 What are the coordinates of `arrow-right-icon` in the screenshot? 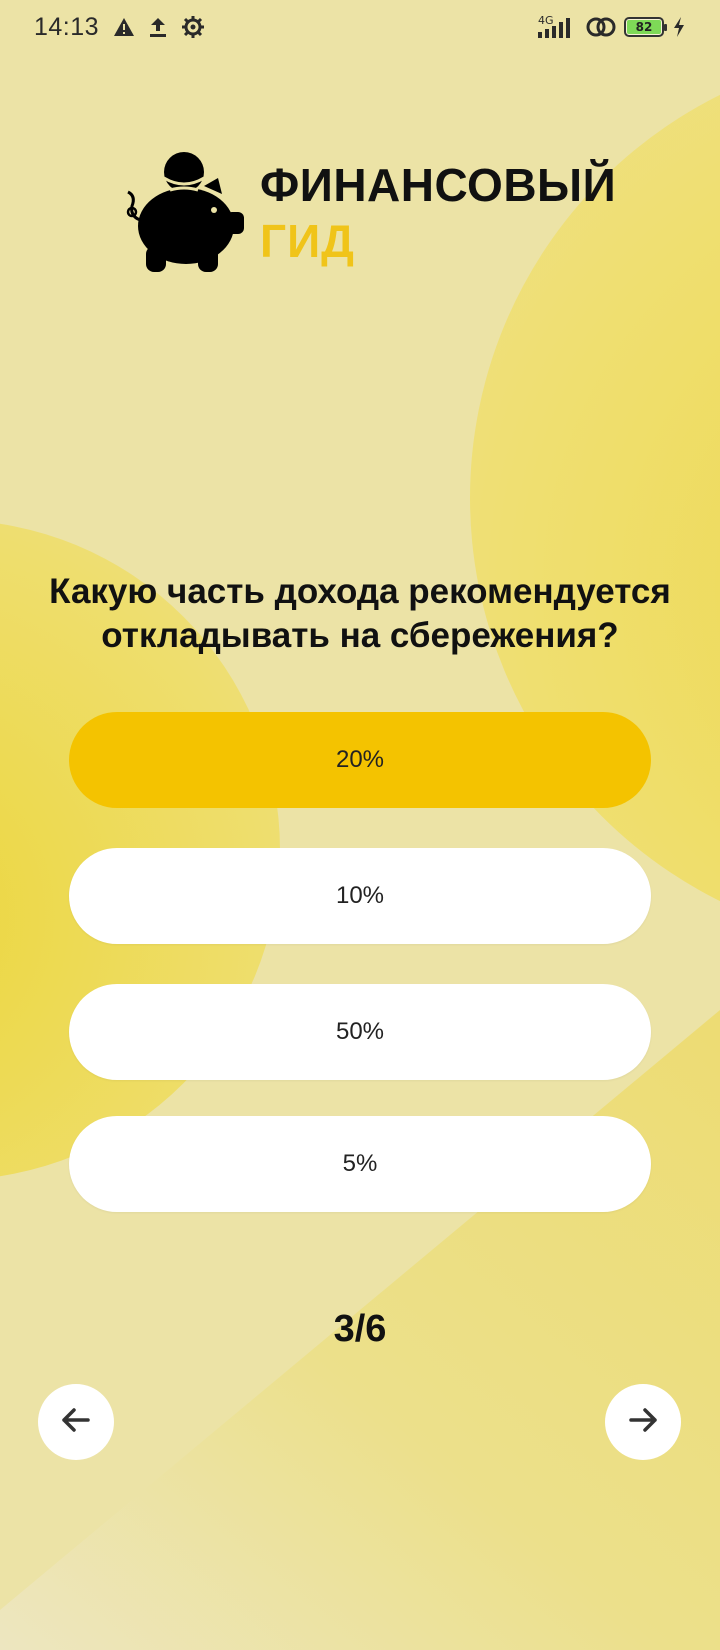 It's located at (643, 1422).